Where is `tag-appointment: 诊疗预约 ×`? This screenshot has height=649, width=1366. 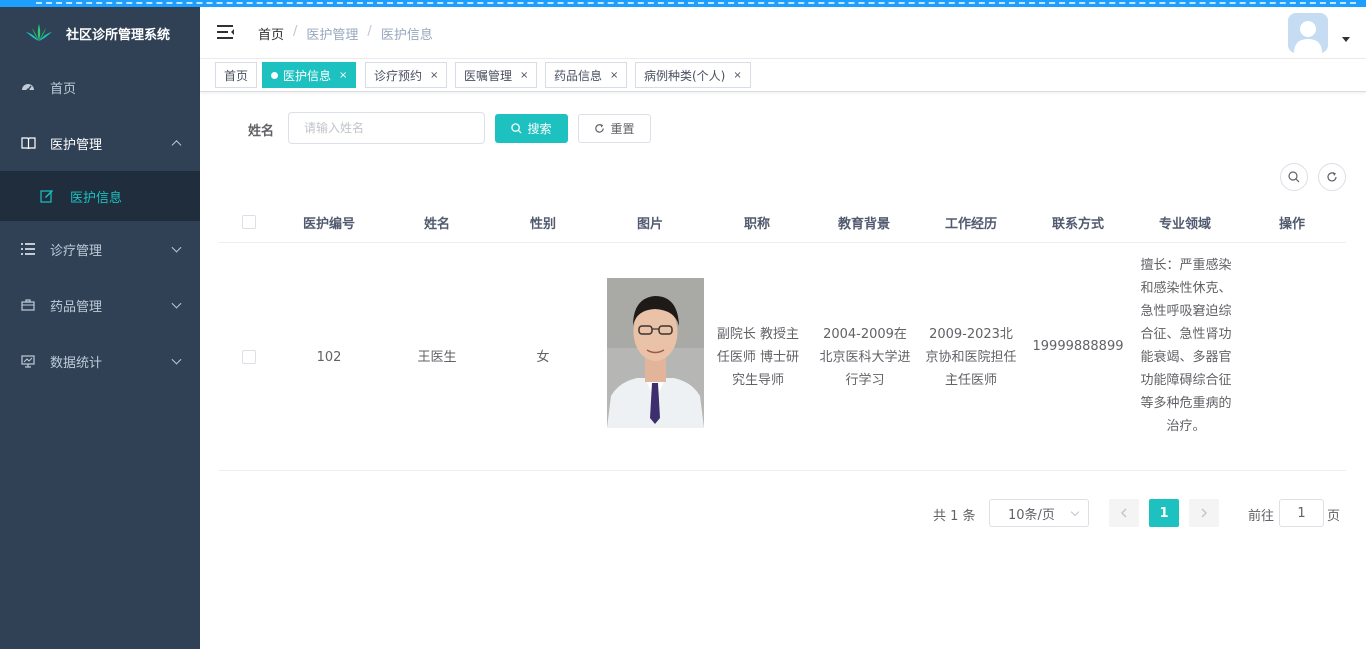
tag-appointment: 诊疗预约 × is located at coordinates (406, 75).